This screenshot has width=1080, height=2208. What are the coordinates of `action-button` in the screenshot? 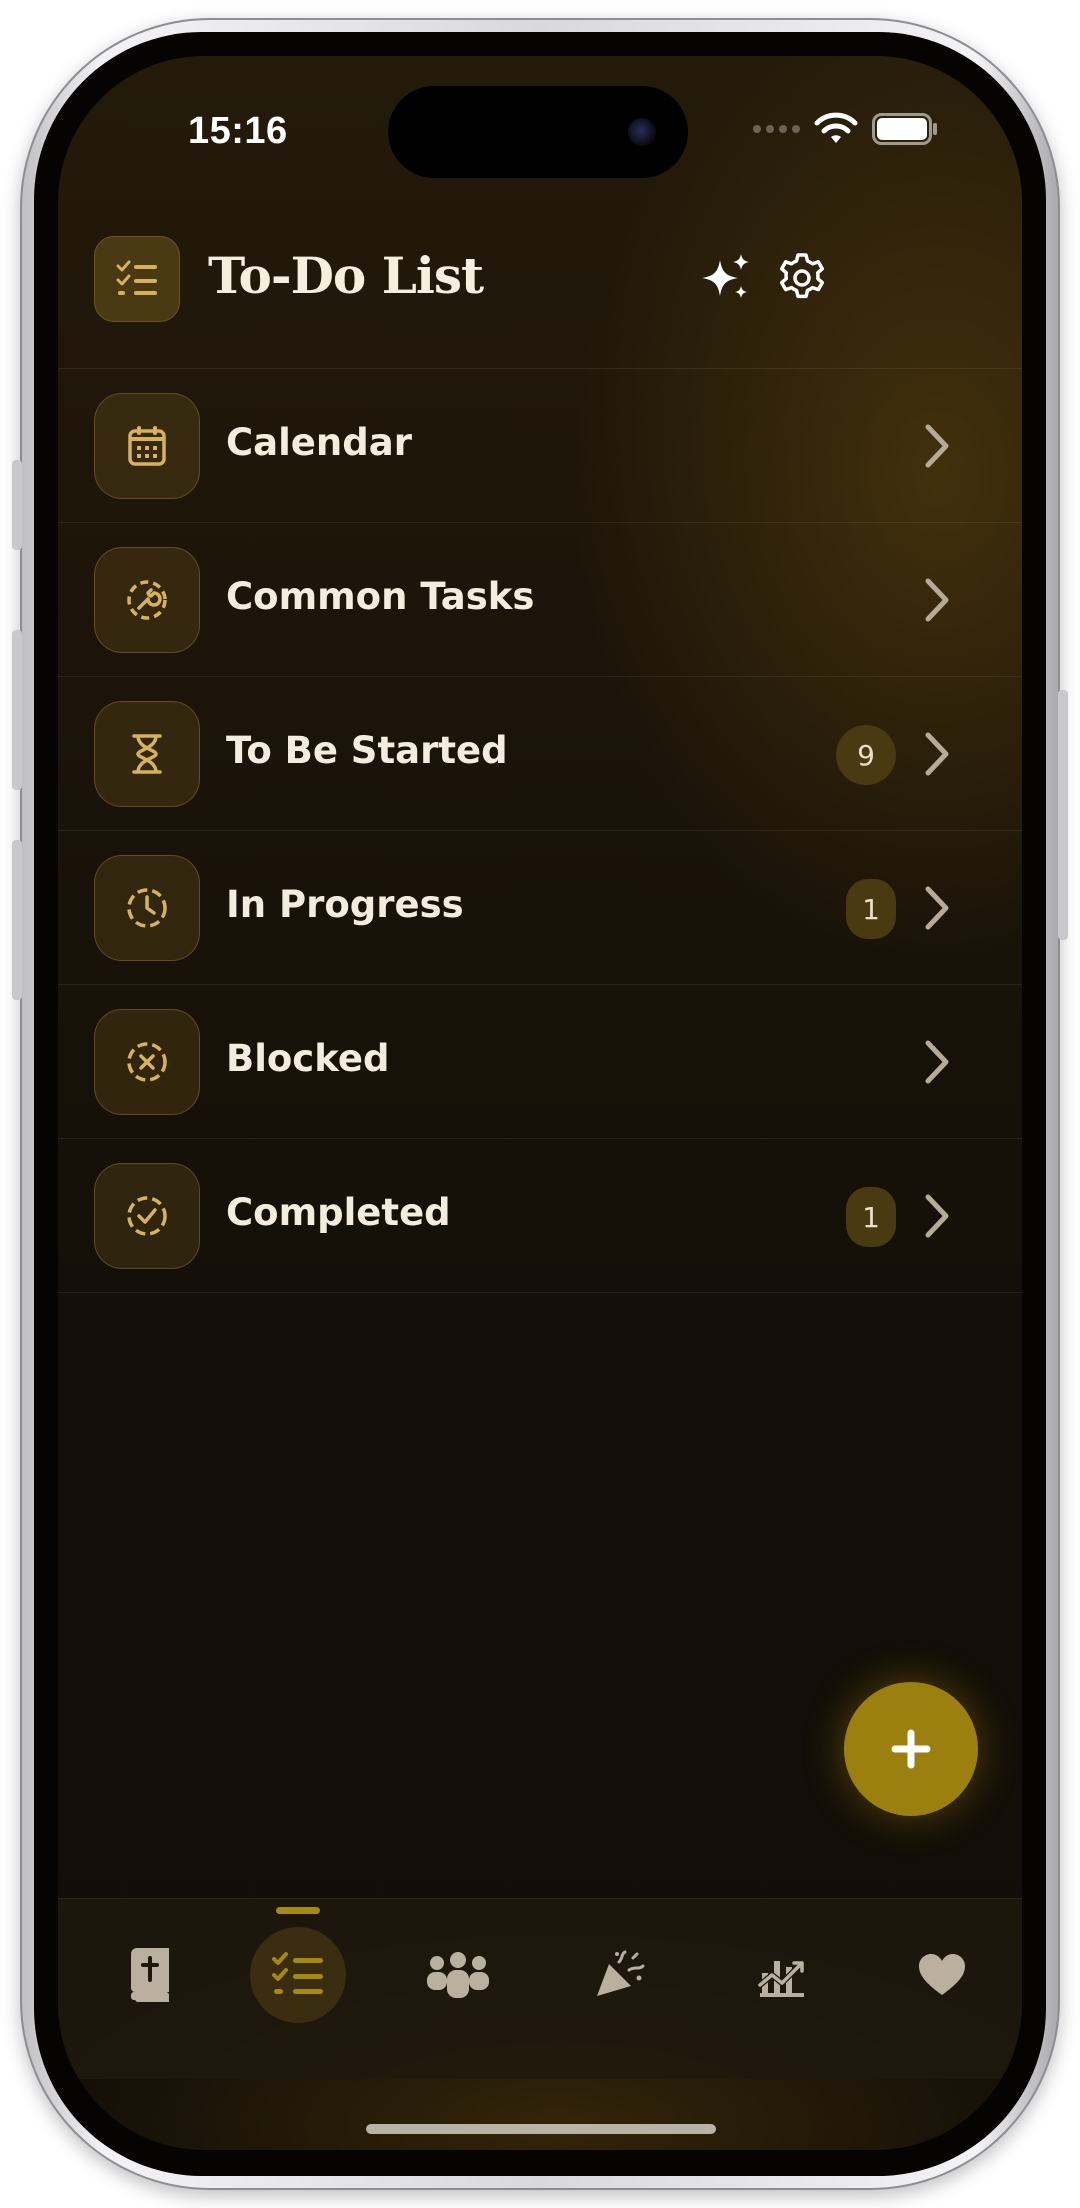 It's located at (17, 505).